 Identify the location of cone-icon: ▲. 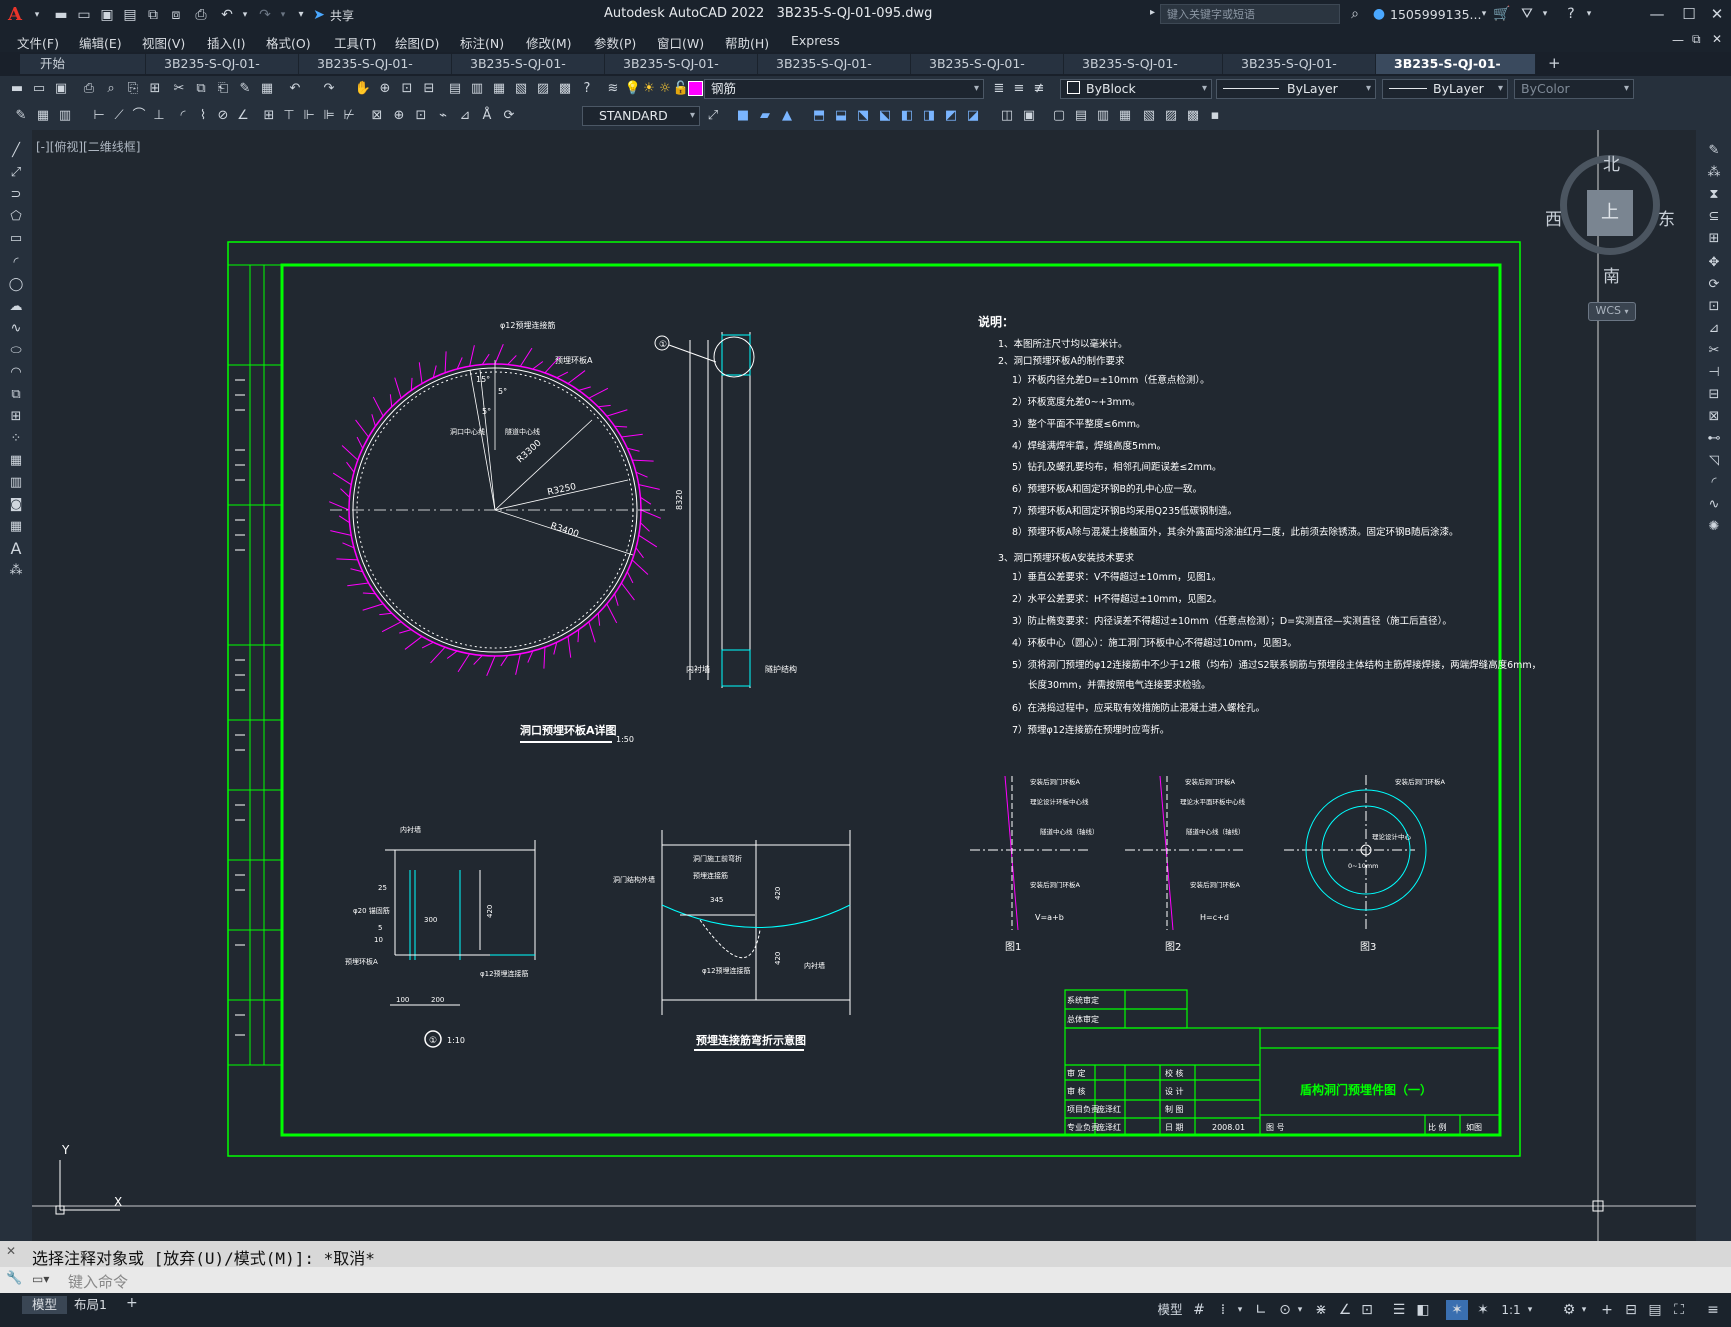
(787, 116).